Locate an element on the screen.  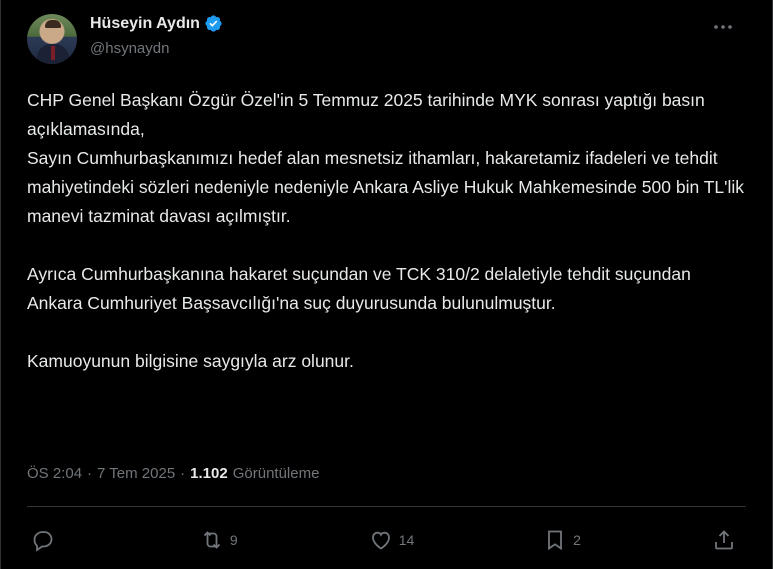
retweet-icon is located at coordinates (211, 540).